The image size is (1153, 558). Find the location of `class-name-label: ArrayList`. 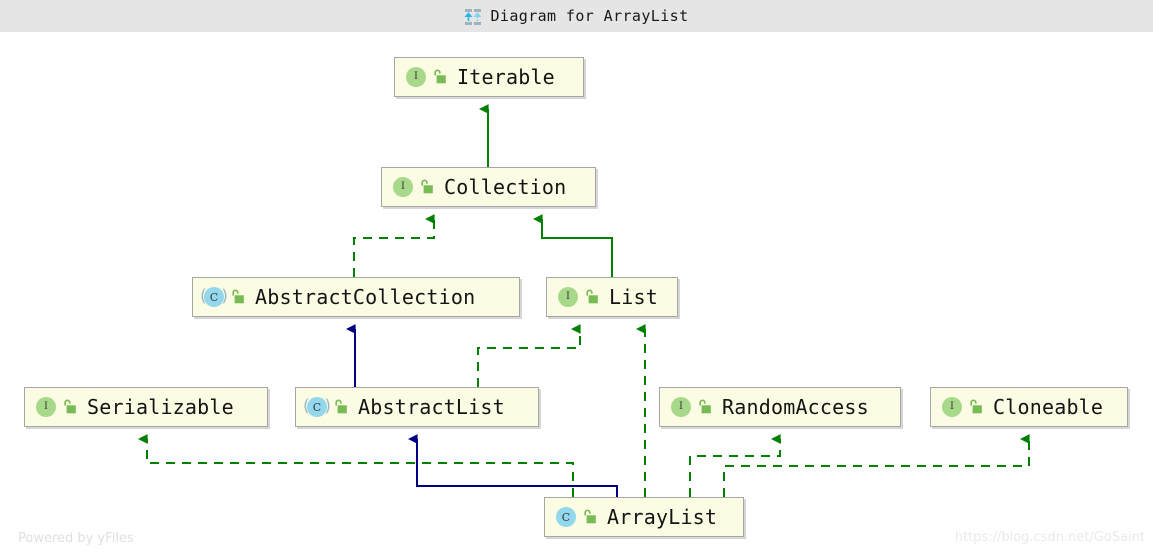

class-name-label: ArrayList is located at coordinates (662, 517).